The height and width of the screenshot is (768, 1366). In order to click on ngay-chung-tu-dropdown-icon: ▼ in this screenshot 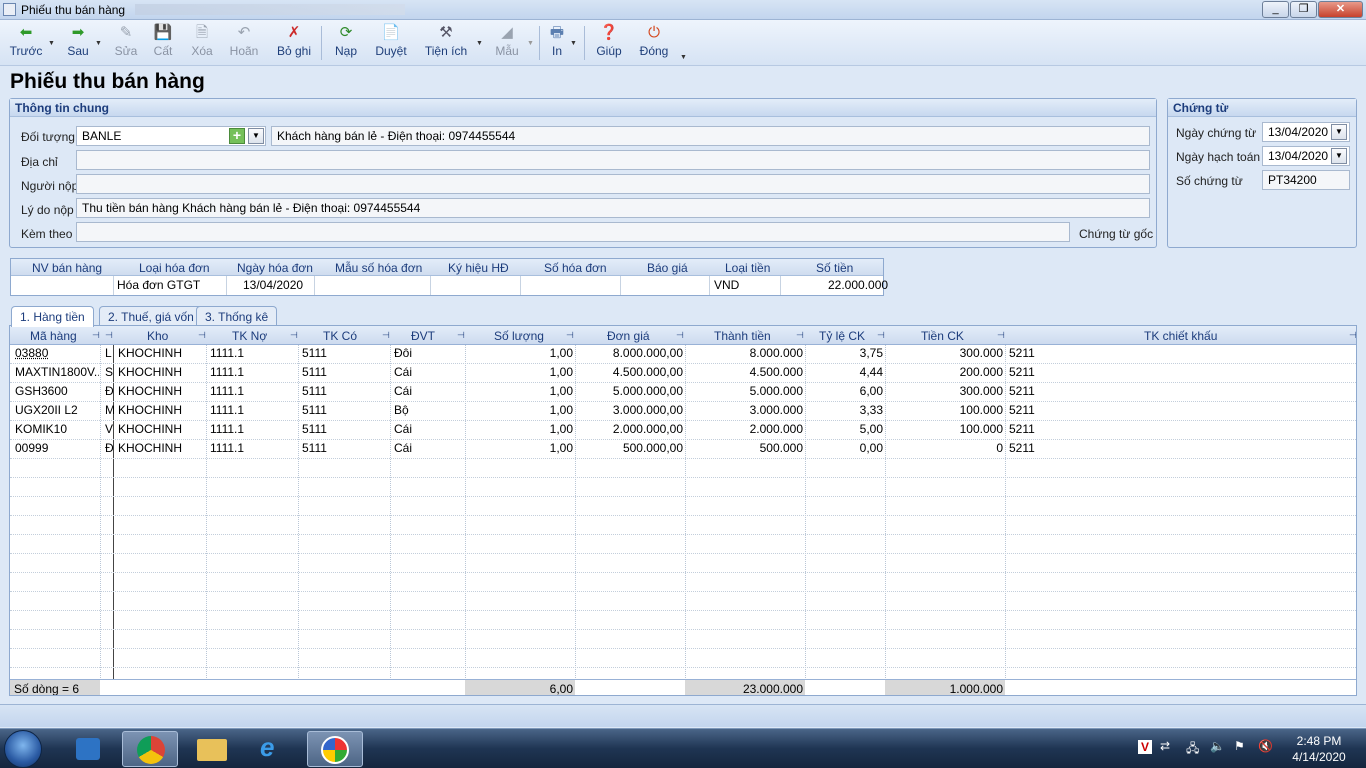, I will do `click(1339, 132)`.